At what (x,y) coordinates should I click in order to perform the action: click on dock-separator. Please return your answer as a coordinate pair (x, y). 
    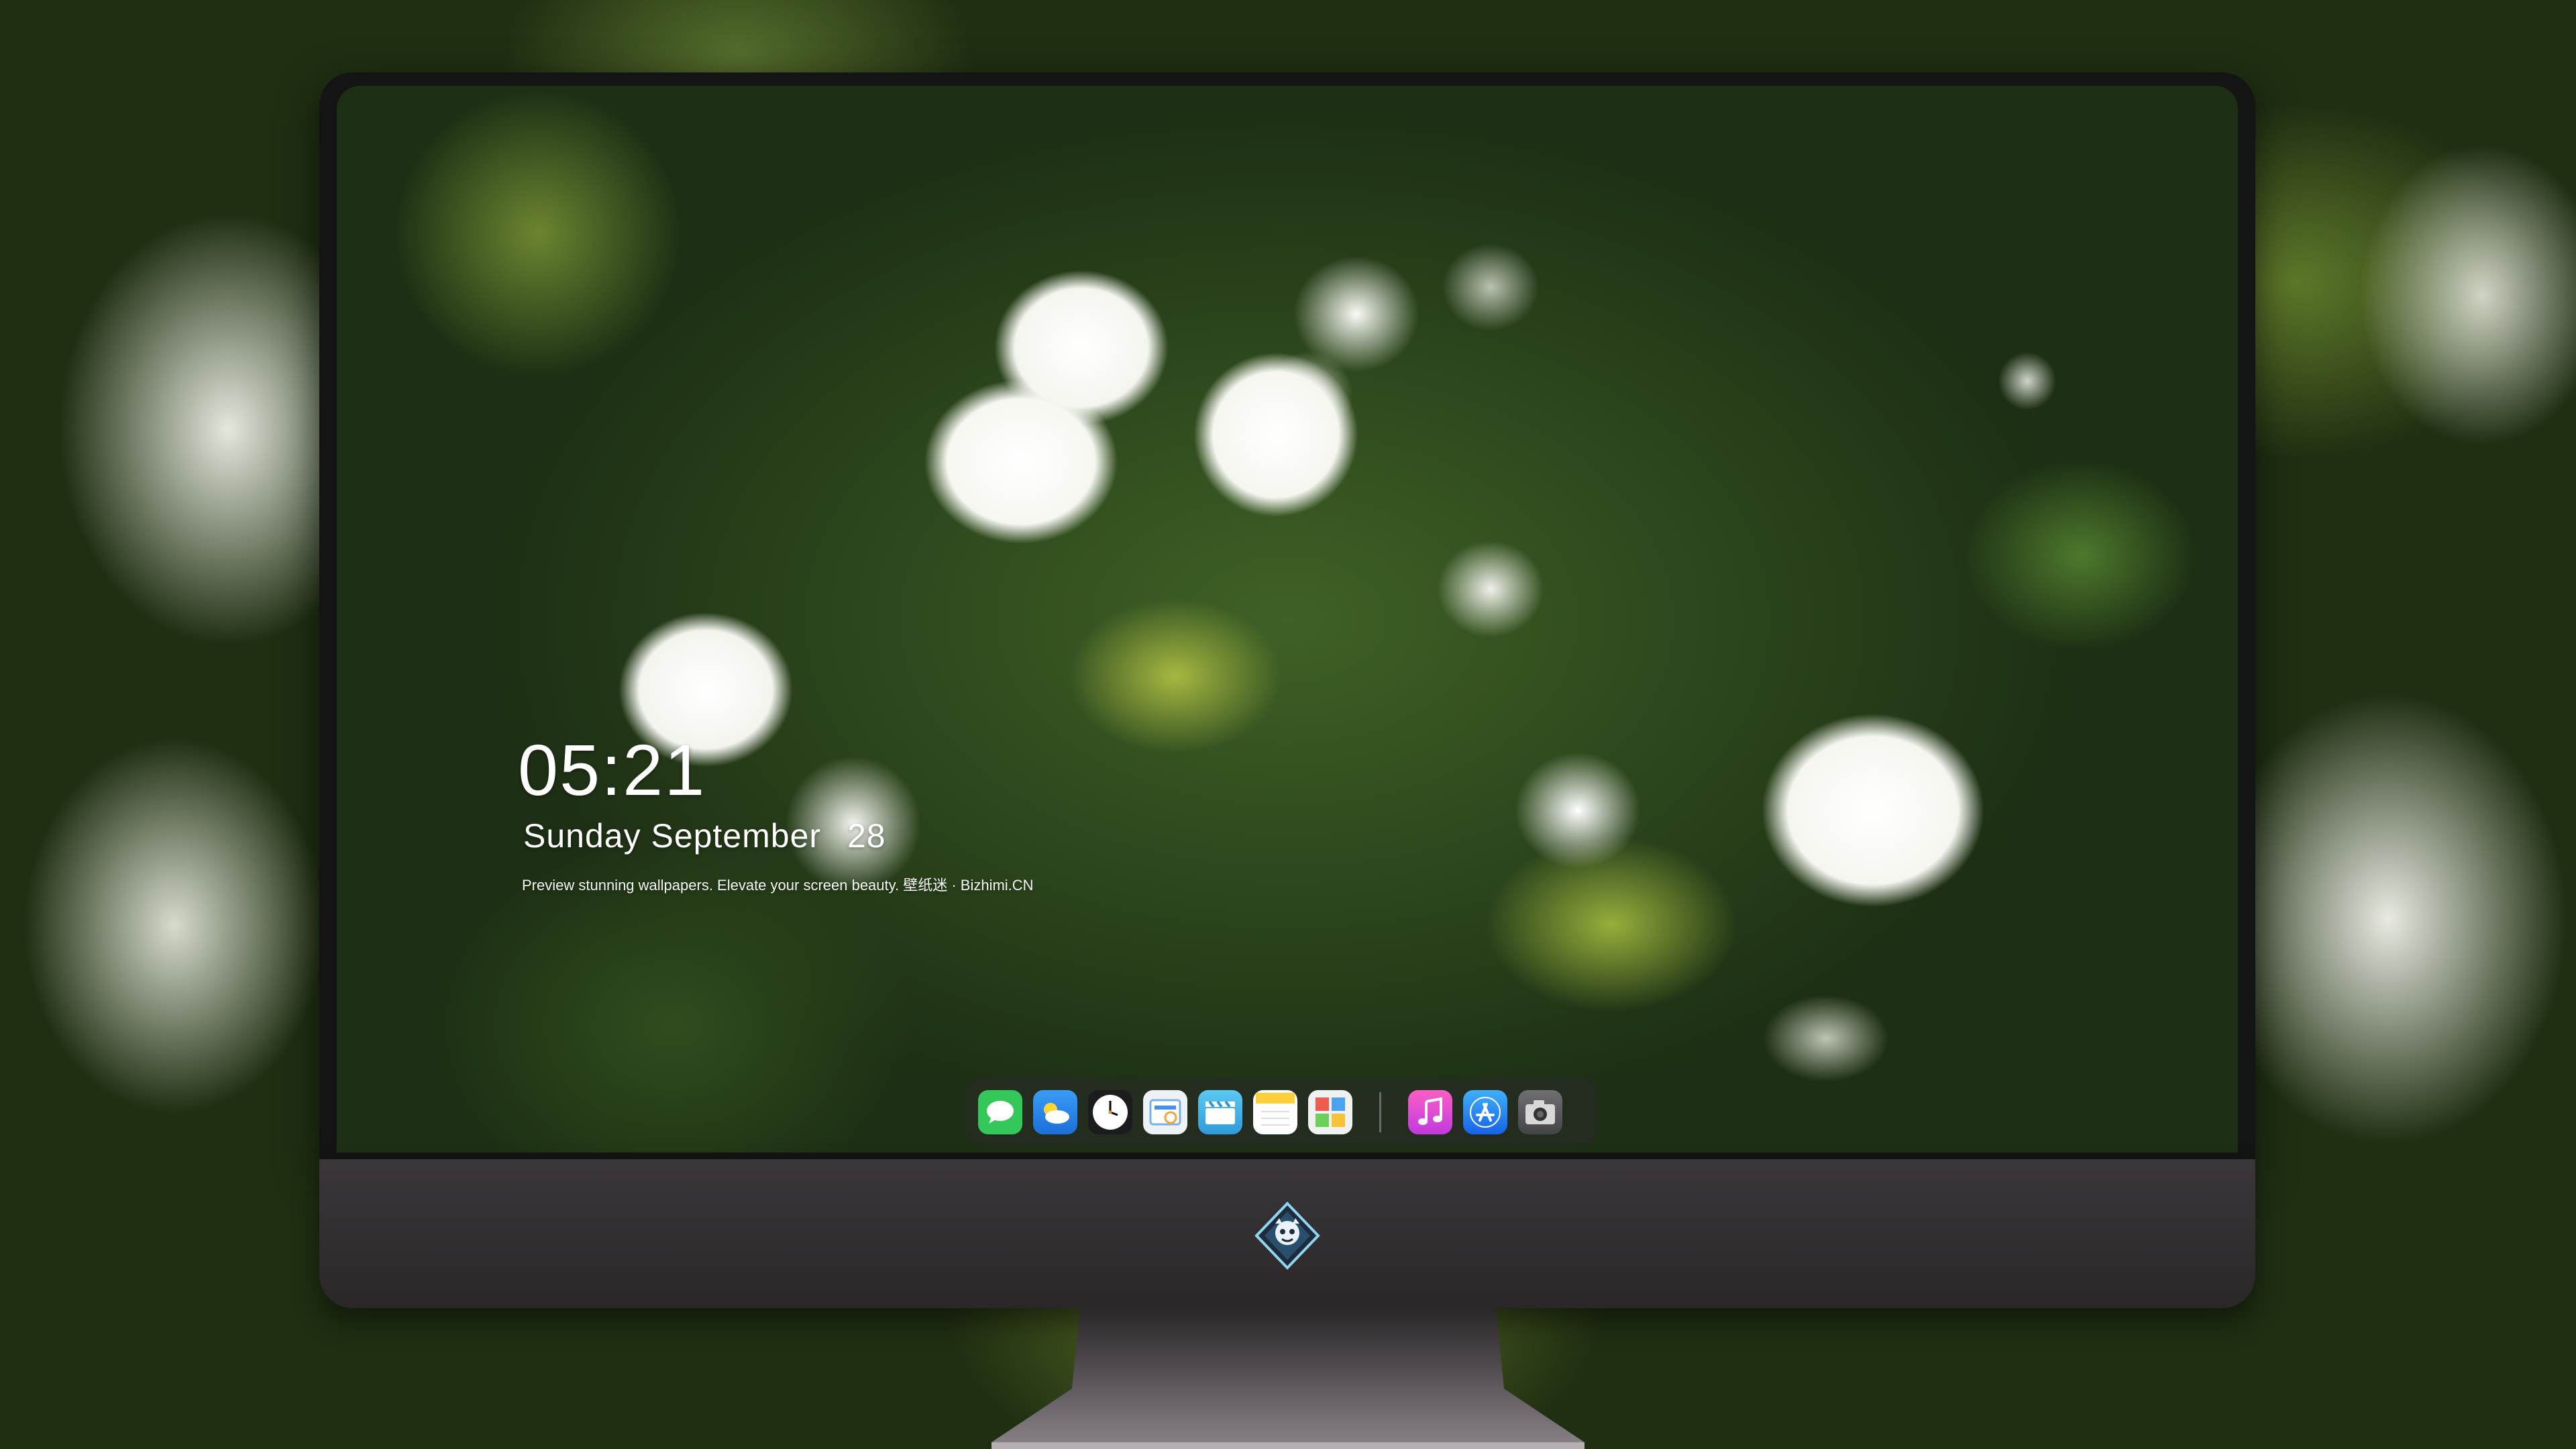
    Looking at the image, I should click on (1380, 1112).